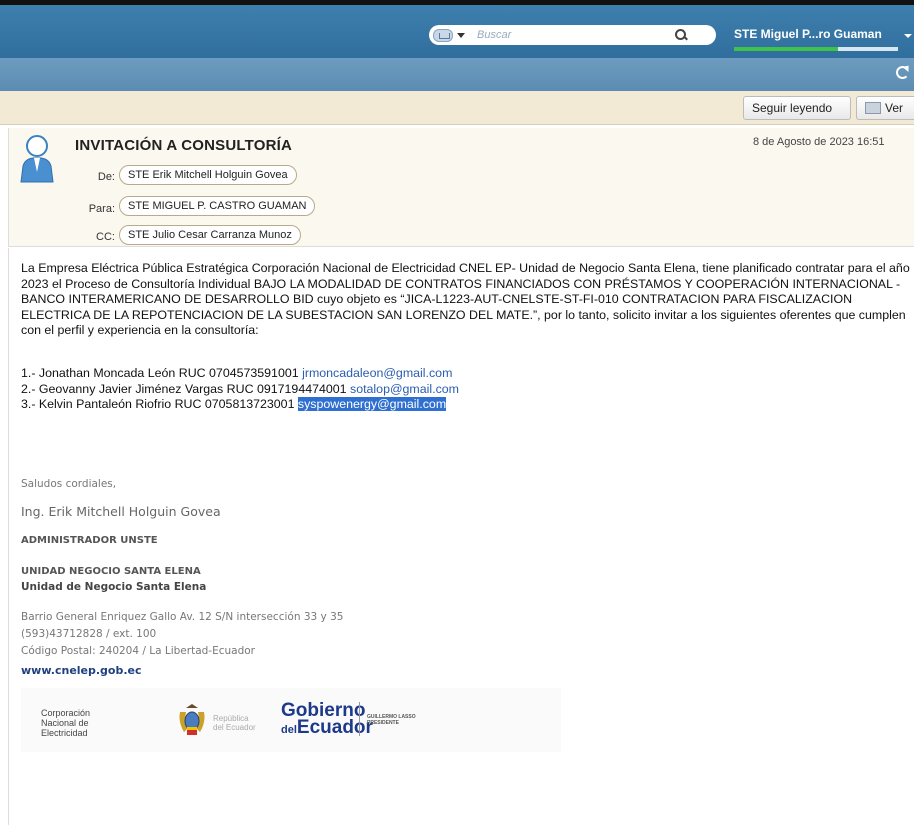  I want to click on cnel-logo-line: Corporación, so click(66, 713).